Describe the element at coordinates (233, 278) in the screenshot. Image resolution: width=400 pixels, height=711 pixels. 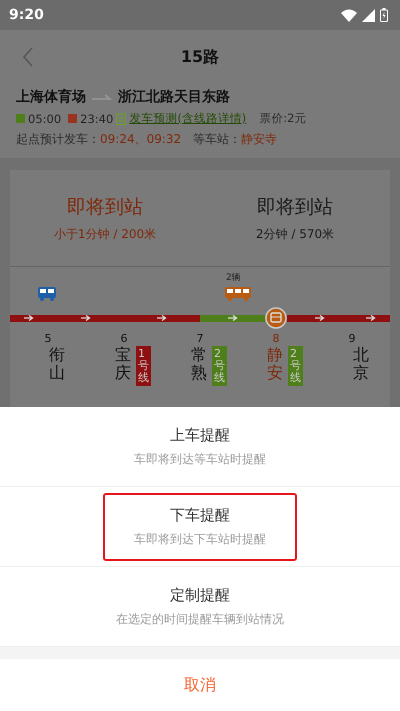
I see `bus-count: 2辆` at that location.